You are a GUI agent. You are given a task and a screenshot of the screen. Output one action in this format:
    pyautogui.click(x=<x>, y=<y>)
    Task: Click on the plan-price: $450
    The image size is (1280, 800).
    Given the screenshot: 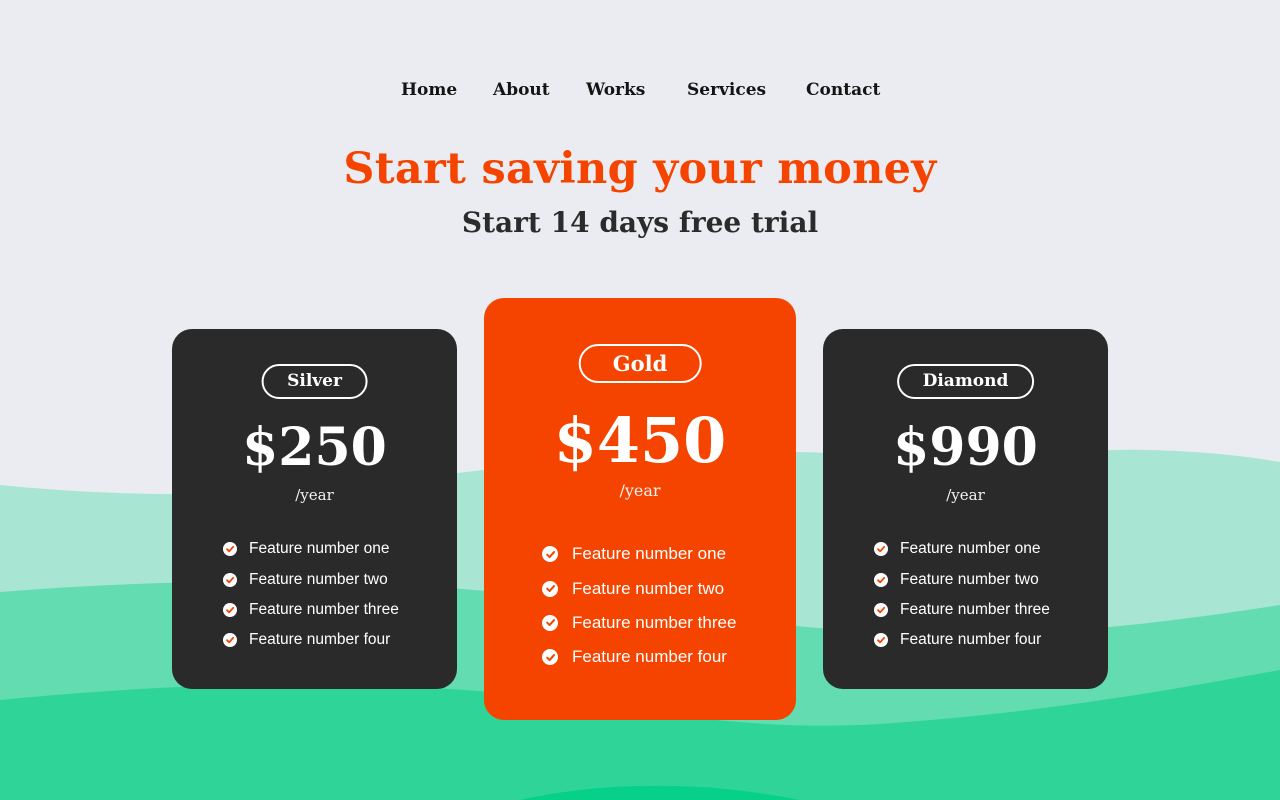 What is the action you would take?
    pyautogui.click(x=640, y=440)
    